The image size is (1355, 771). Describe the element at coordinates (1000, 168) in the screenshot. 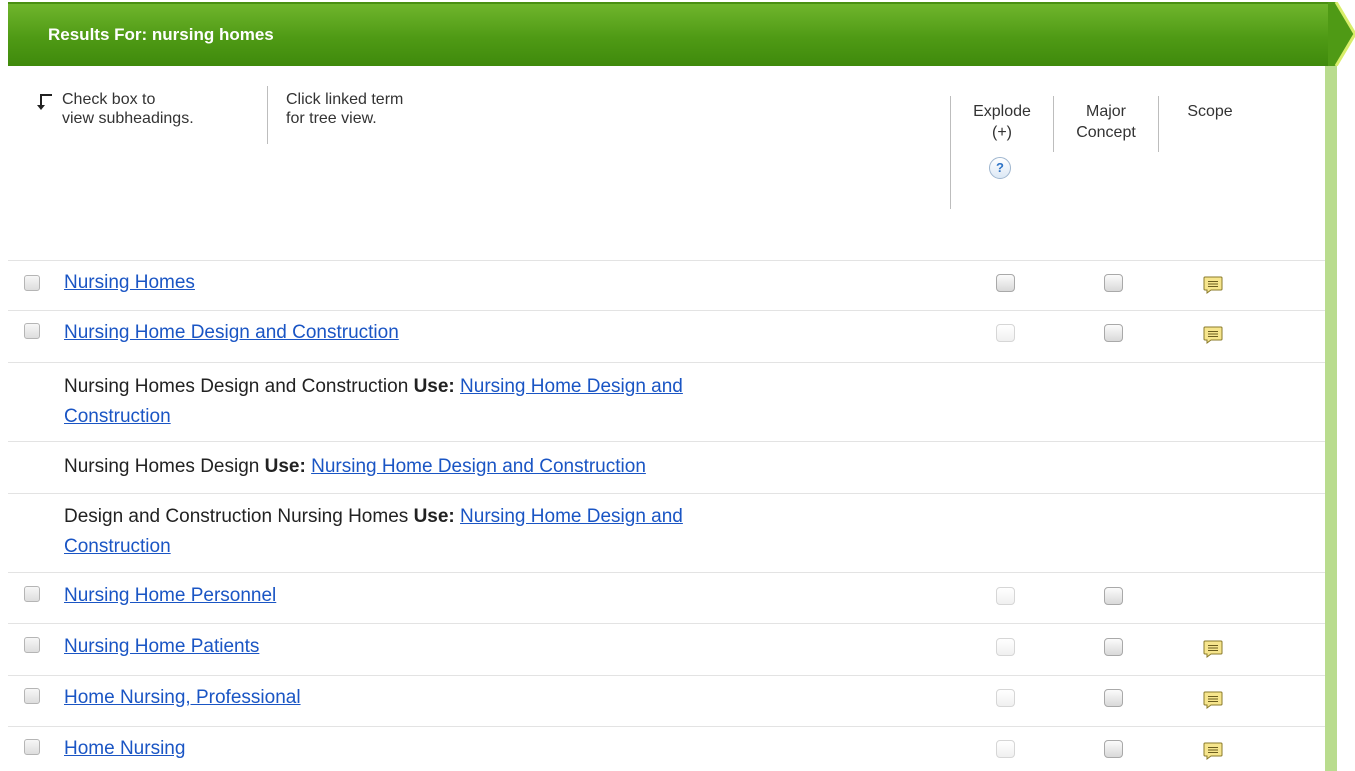

I see `help-icon: ?` at that location.